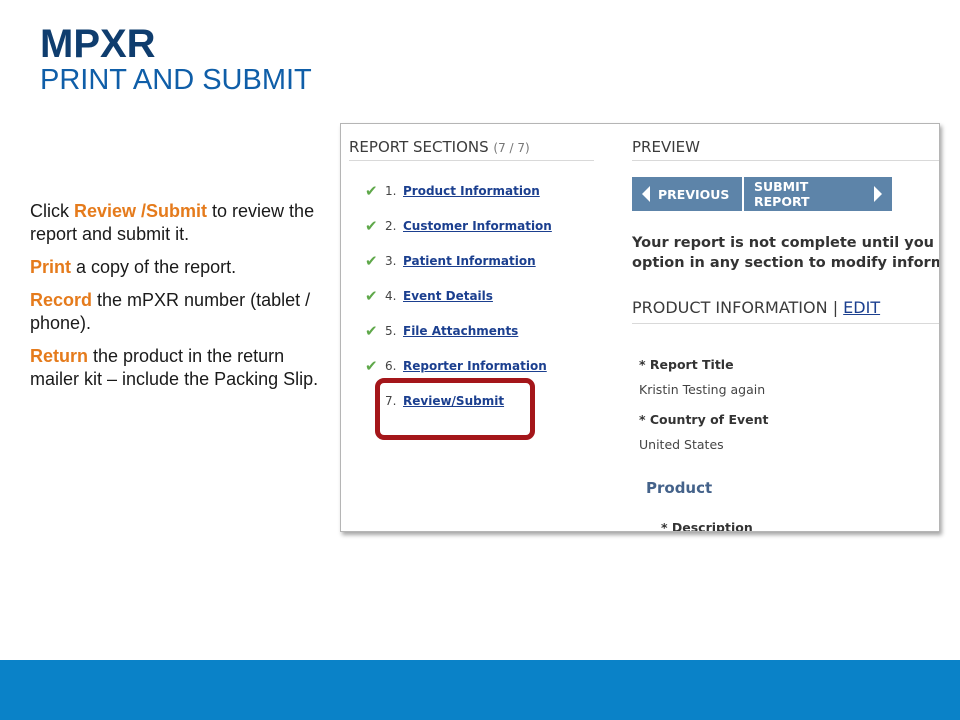 This screenshot has width=960, height=720. I want to click on section-item-event-details: ✔ 4. Event Details, so click(485, 306).